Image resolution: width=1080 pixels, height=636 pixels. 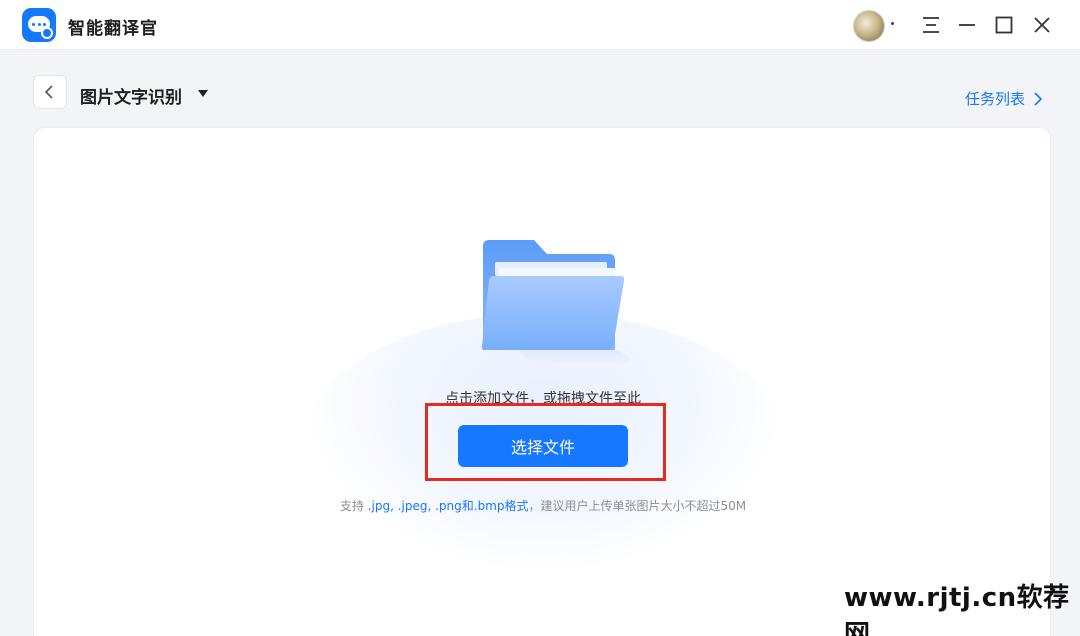 I want to click on support-prefix: 支持, so click(x=353, y=506).